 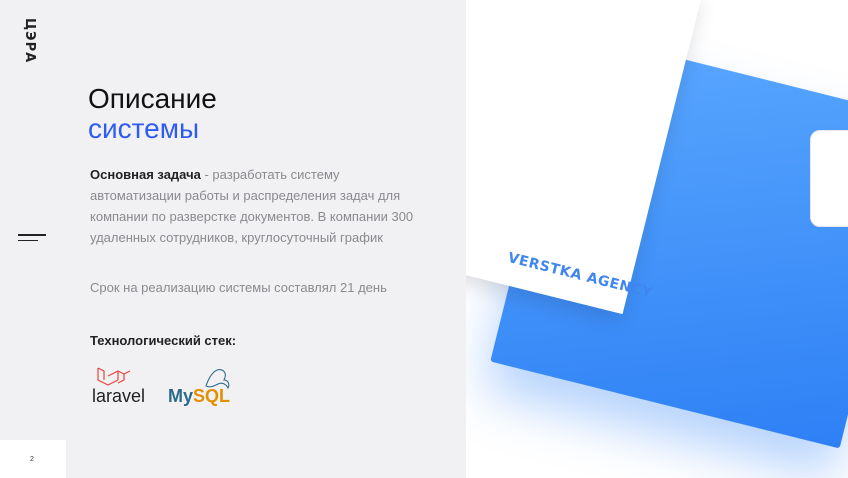 I want to click on mysql-logo: MySQL, so click(x=201, y=386).